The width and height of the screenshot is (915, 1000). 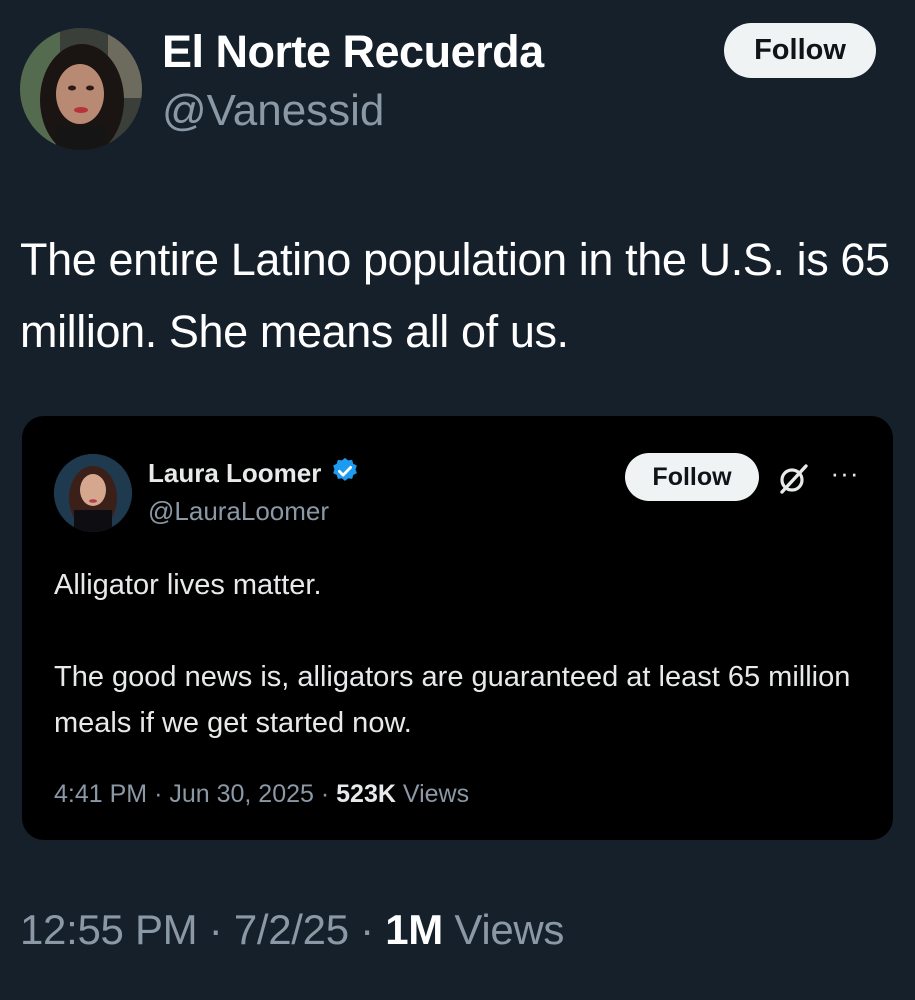 I want to click on quoted-meta: 4:41 PM · Jun 30, 2025 · 523K Views, so click(x=261, y=794).